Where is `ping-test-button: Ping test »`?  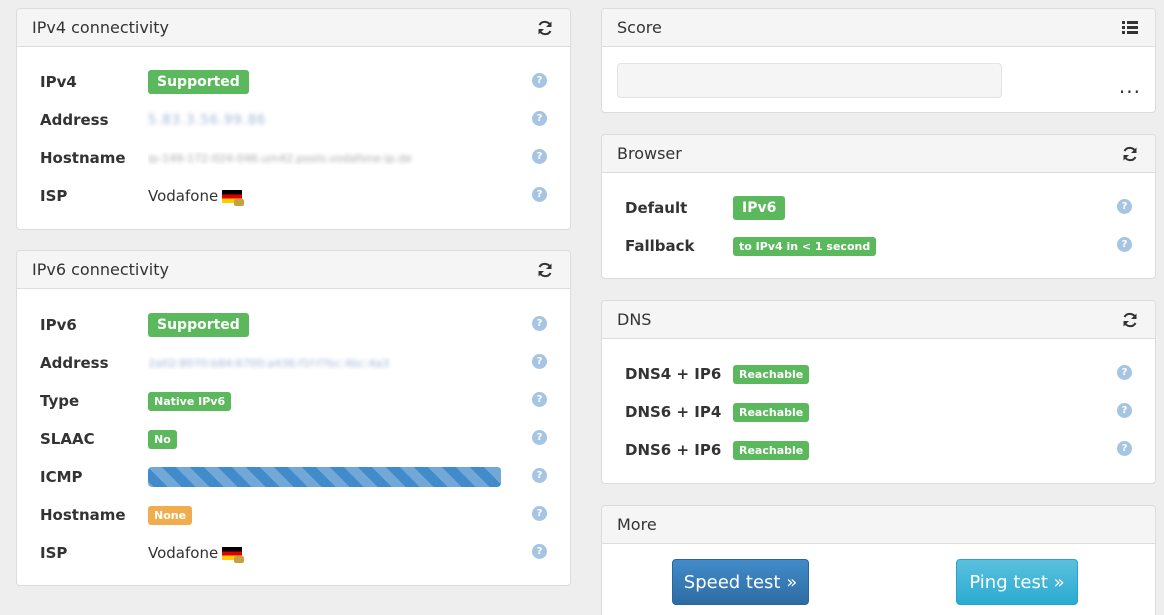 ping-test-button: Ping test » is located at coordinates (1017, 582).